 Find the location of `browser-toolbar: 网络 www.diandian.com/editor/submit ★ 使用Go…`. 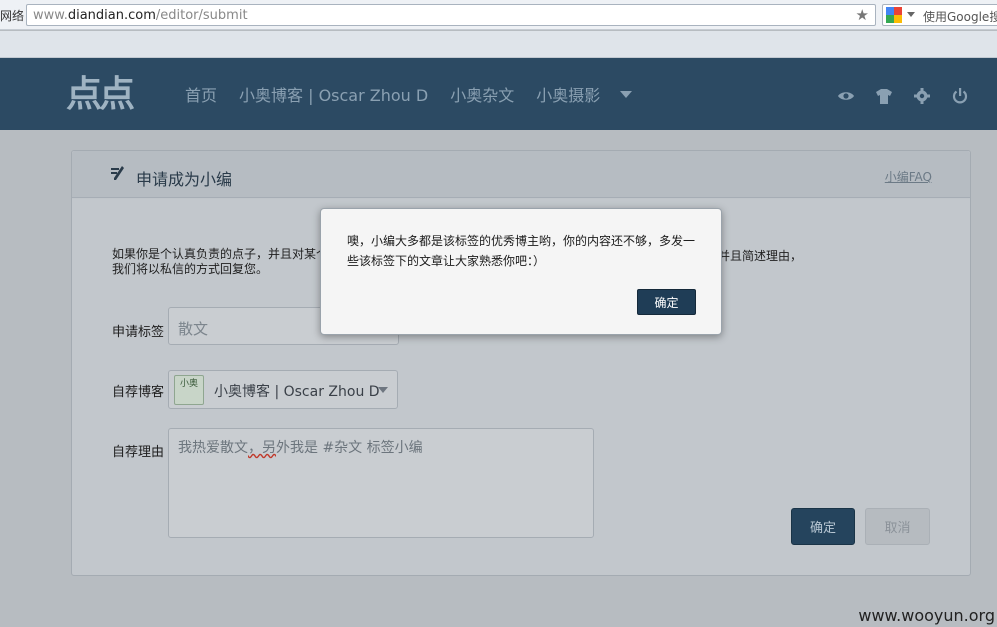

browser-toolbar: 网络 www.diandian.com/editor/submit ★ 使用Go… is located at coordinates (498, 15).